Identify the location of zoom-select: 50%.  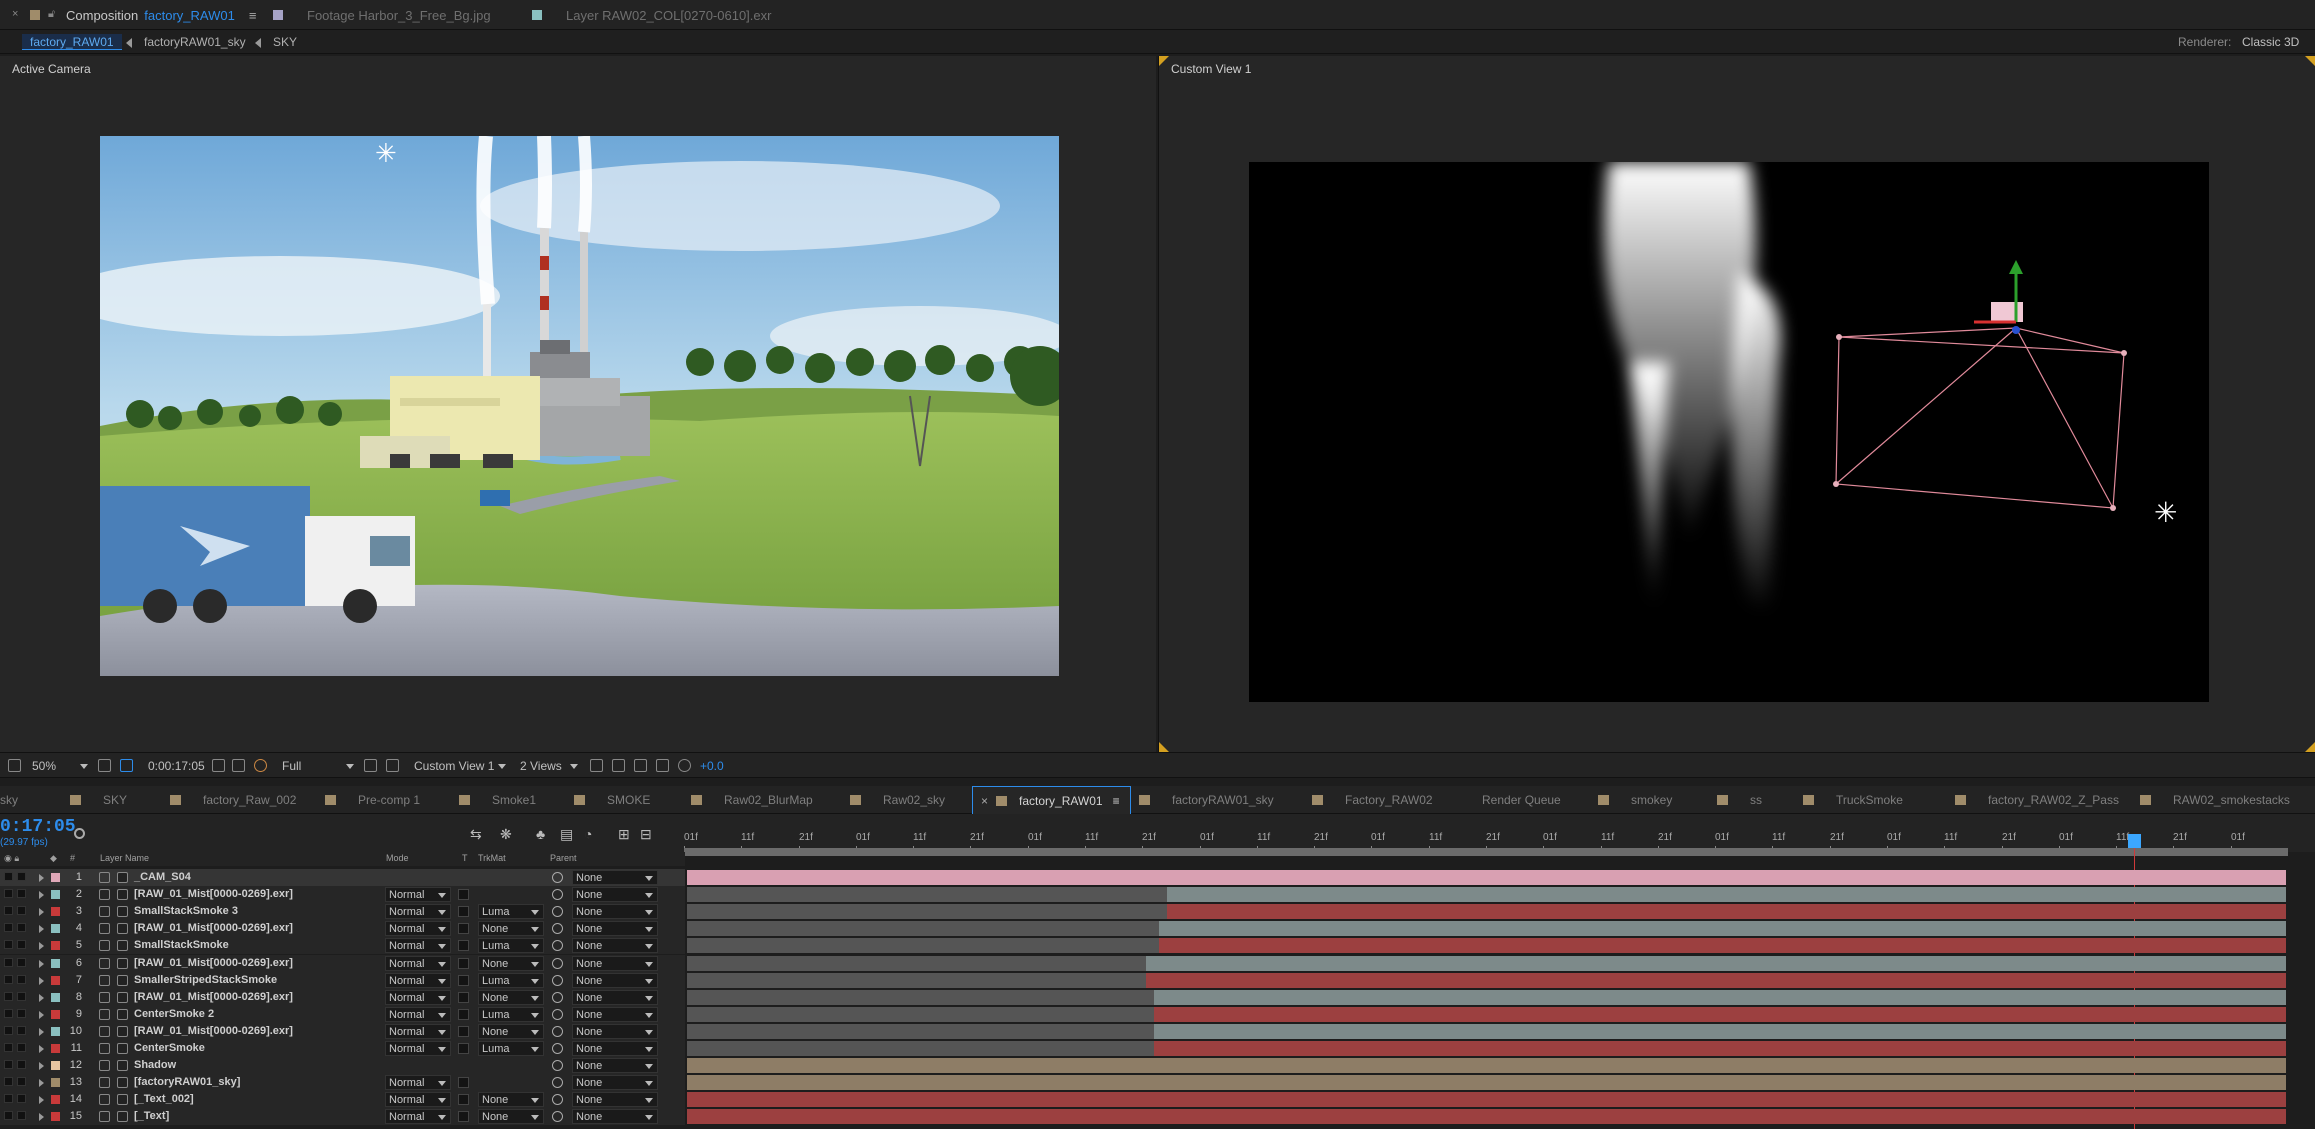
(44, 766).